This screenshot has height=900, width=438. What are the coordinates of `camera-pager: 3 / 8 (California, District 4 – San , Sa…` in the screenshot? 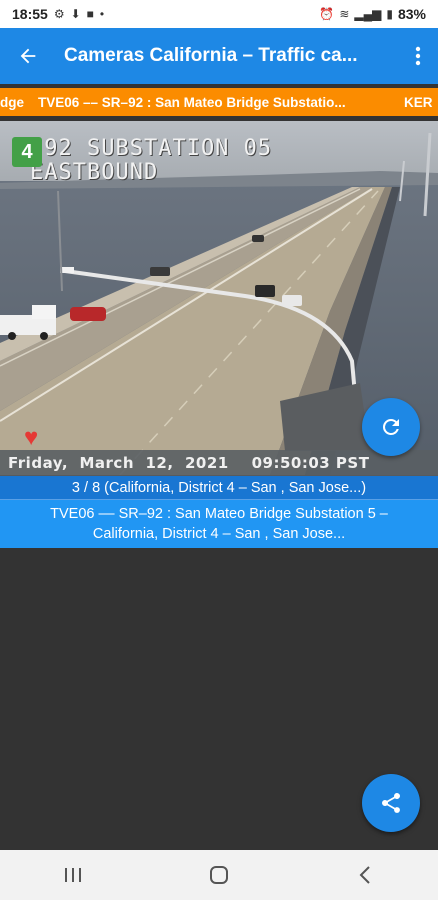 It's located at (219, 488).